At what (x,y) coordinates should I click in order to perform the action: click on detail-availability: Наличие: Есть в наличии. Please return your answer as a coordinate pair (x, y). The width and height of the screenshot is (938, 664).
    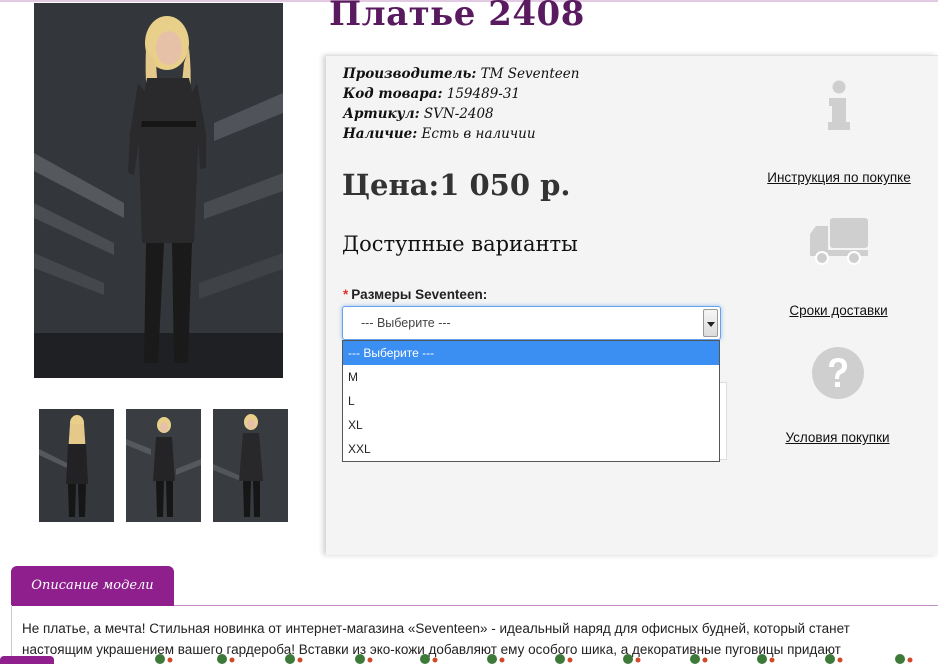
    Looking at the image, I should click on (461, 134).